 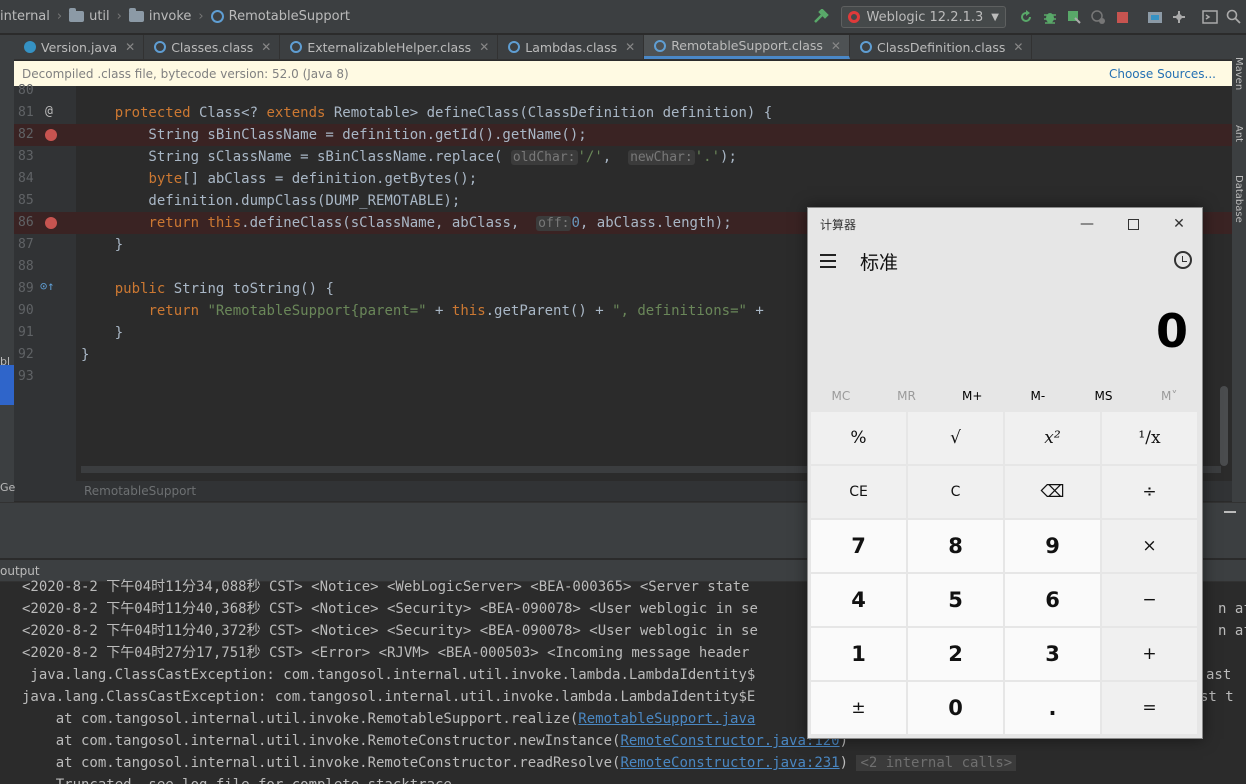 What do you see at coordinates (1026, 17) in the screenshot?
I see `rerun-icon` at bounding box center [1026, 17].